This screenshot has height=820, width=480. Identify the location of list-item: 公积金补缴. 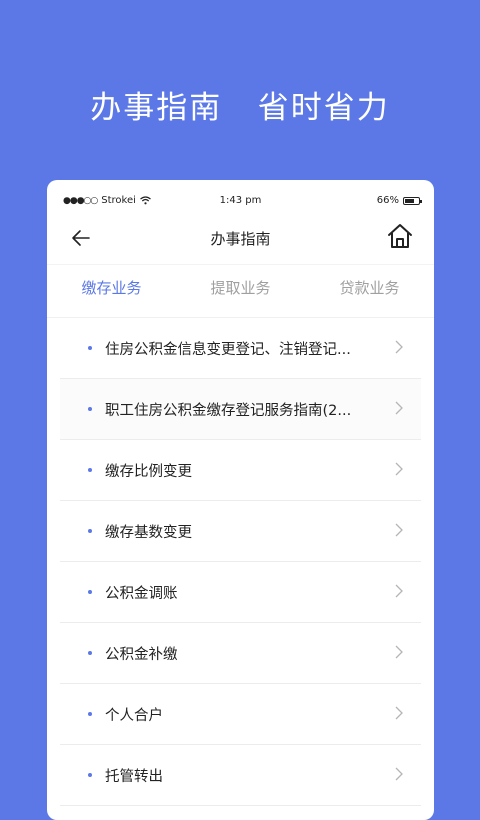
(240, 653).